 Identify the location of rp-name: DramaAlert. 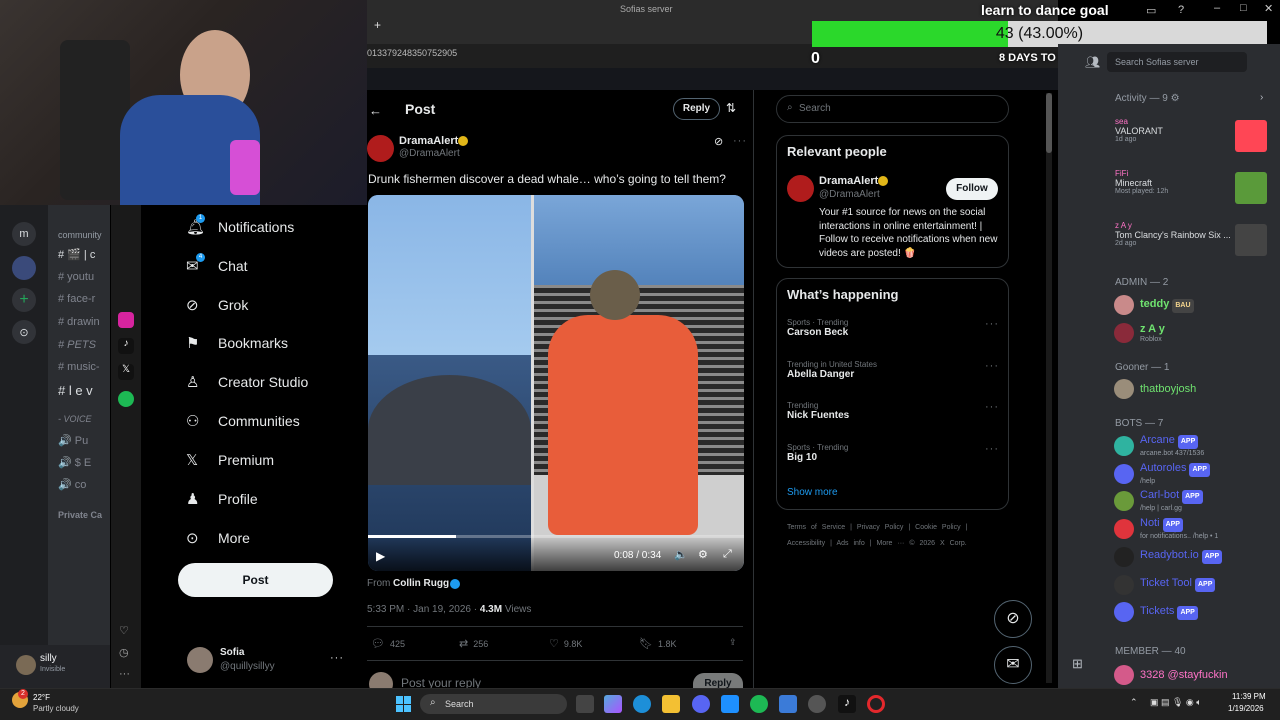
(848, 181).